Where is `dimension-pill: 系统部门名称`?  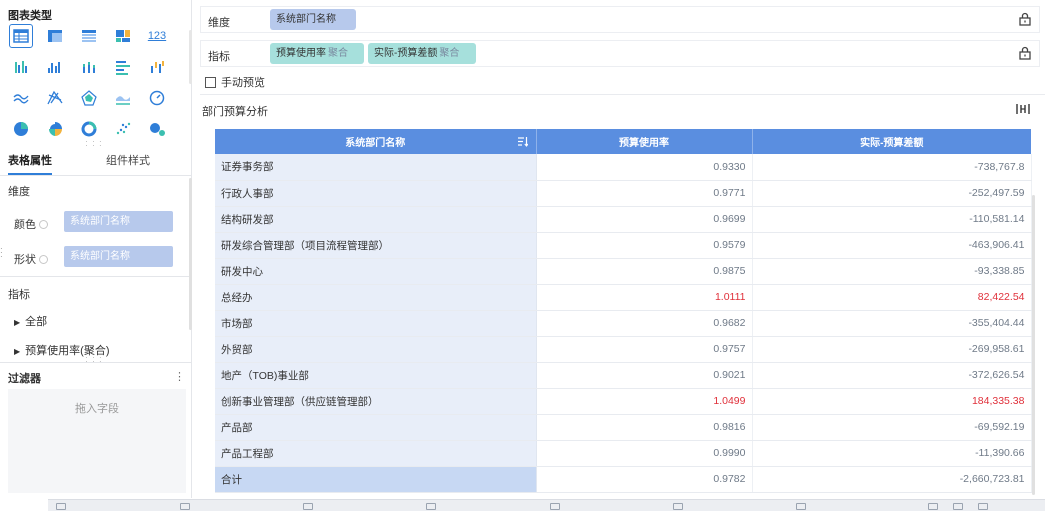
dimension-pill: 系统部门名称 is located at coordinates (313, 19).